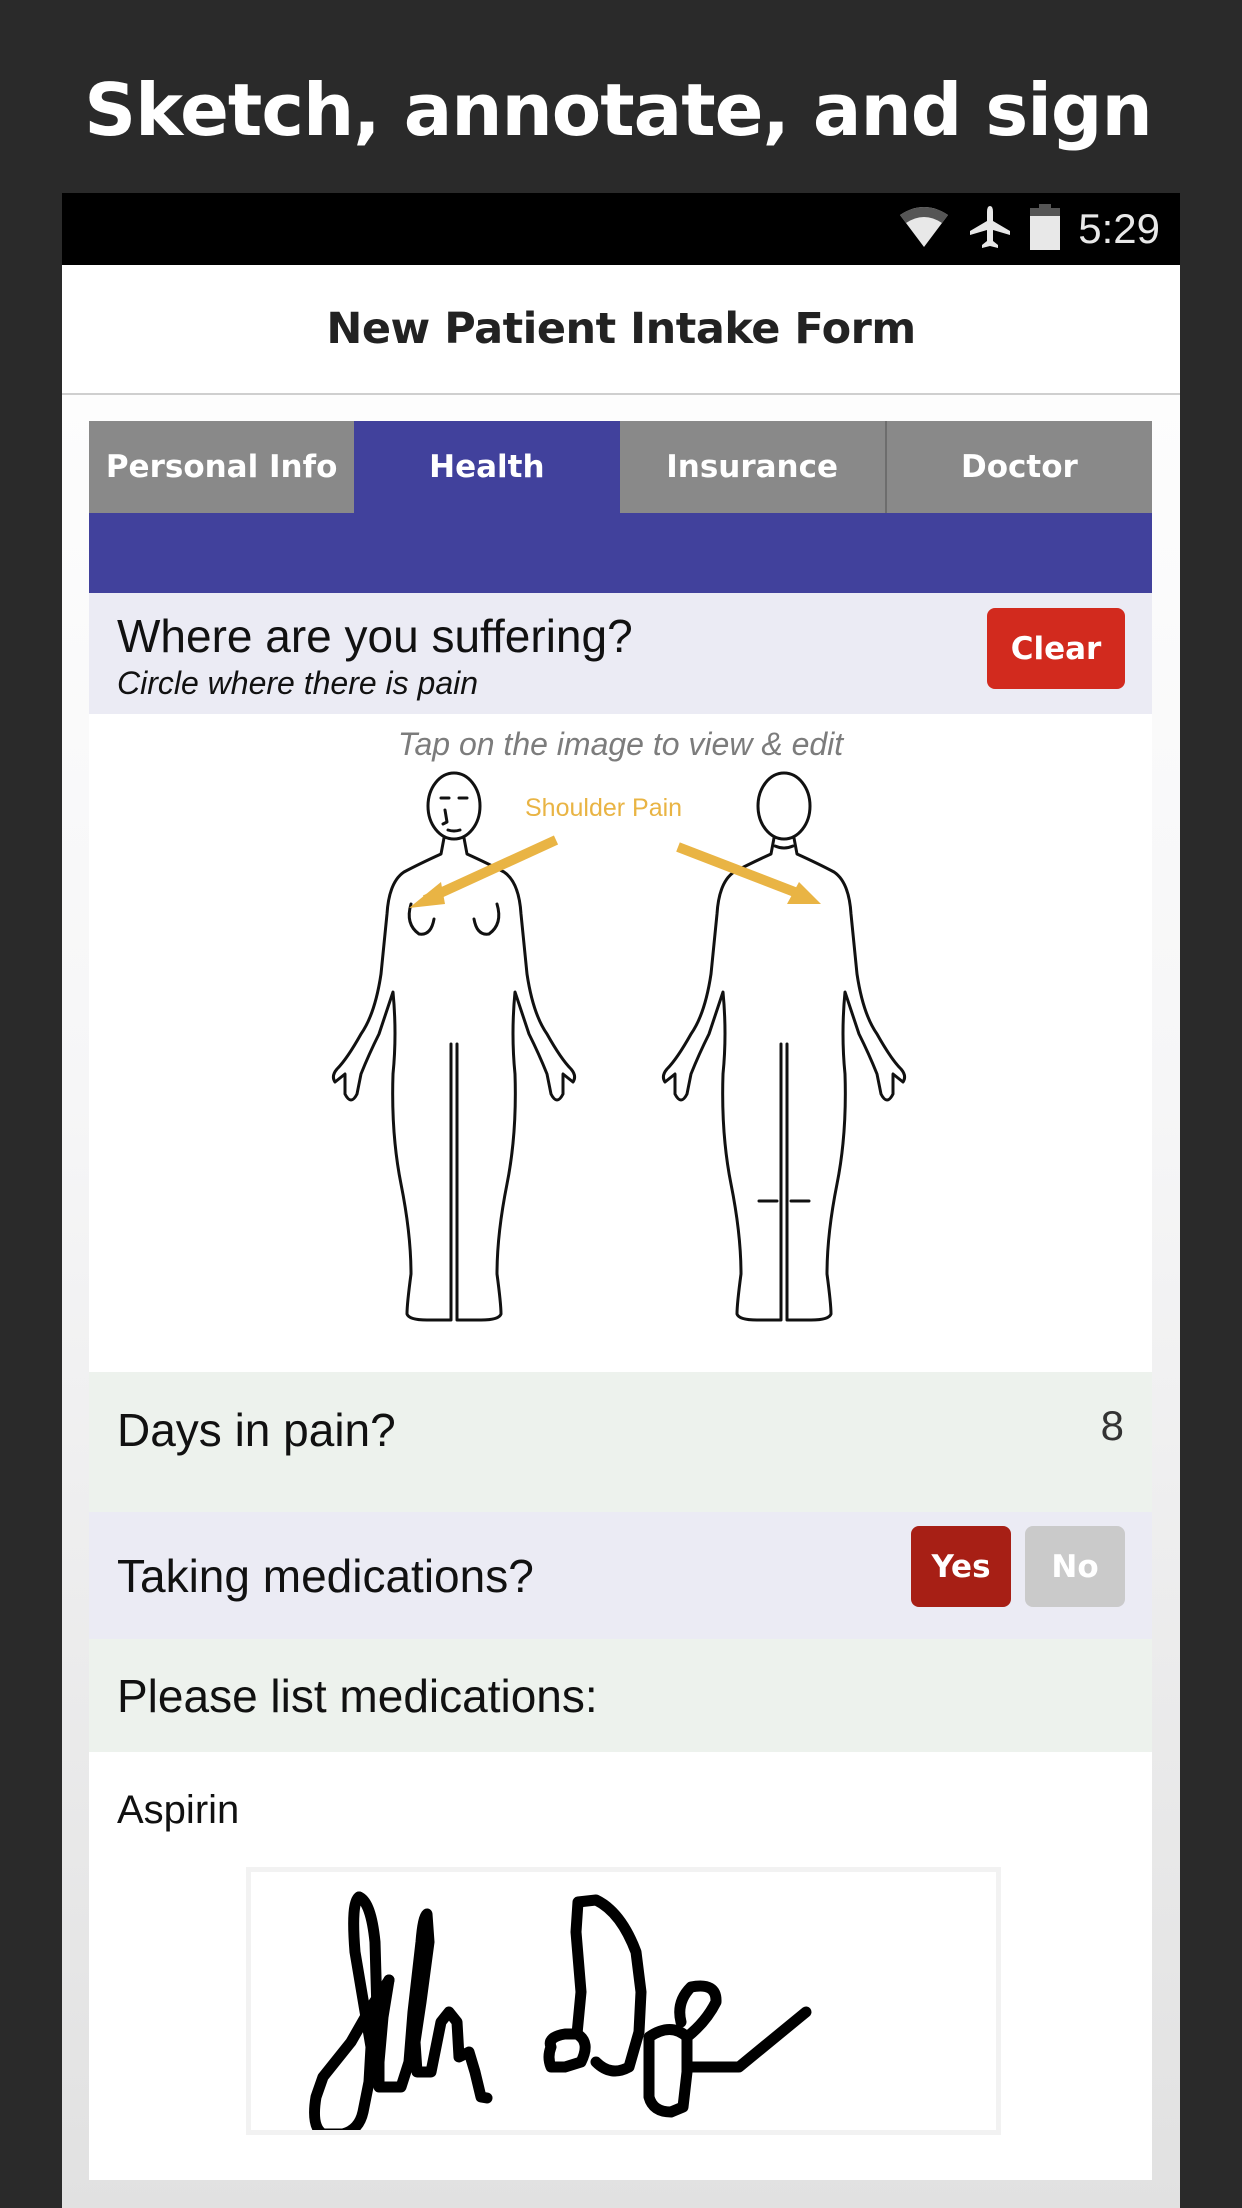 This screenshot has width=1242, height=2208. I want to click on battery-icon, so click(1045, 229).